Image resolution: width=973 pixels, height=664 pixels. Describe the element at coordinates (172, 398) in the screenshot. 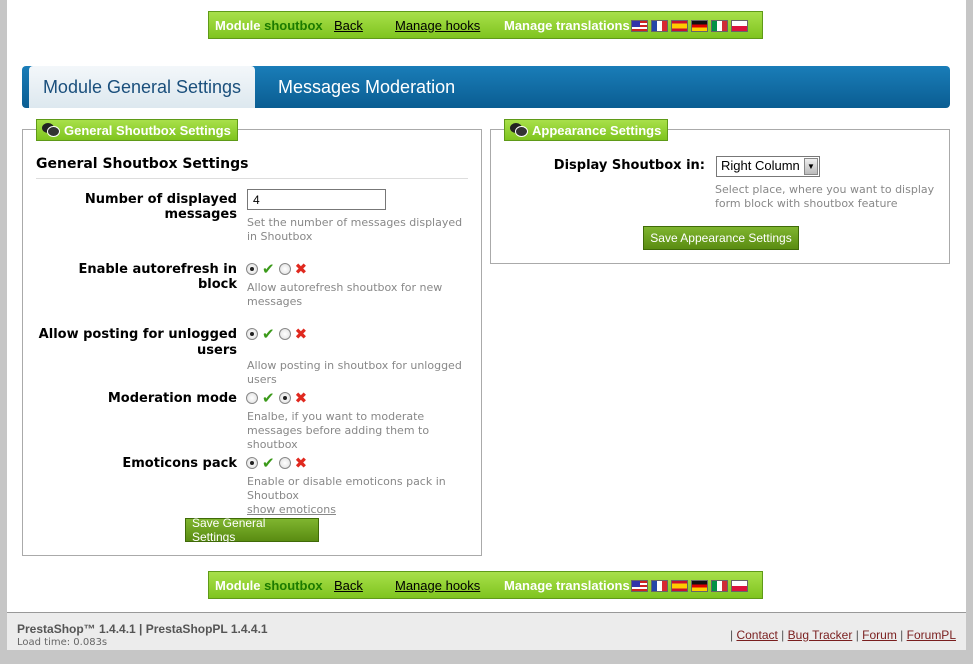

I see `moderation-label: Moderation mode` at that location.